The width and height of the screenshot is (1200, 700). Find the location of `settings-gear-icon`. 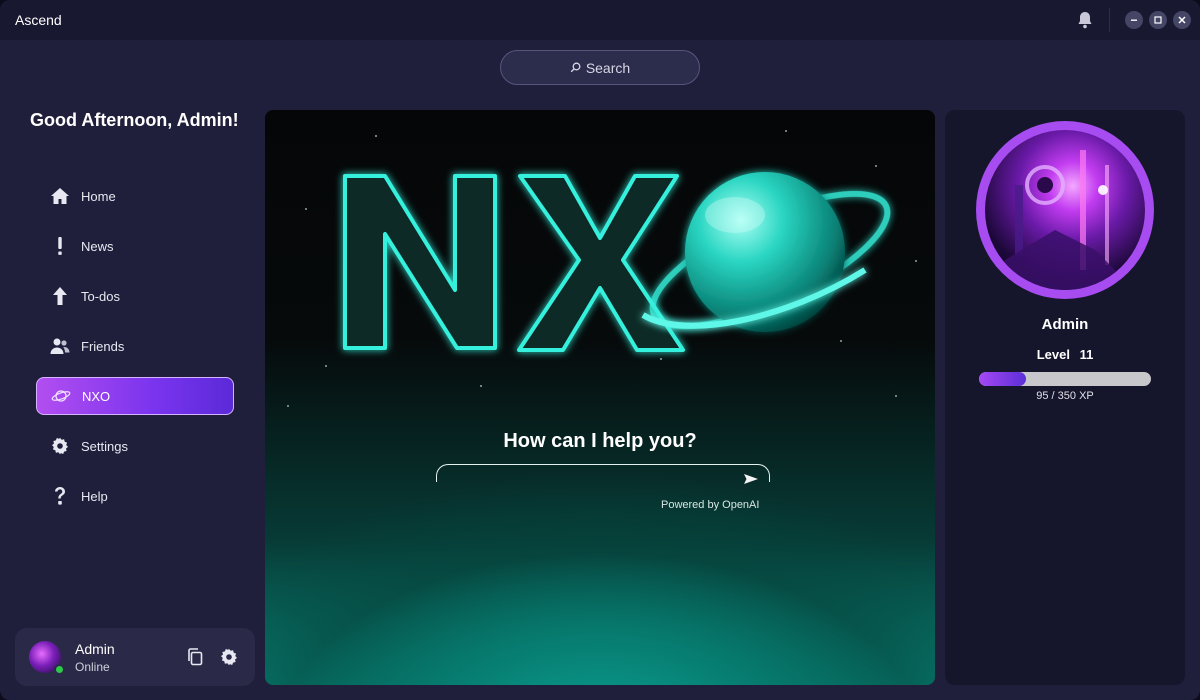

settings-gear-icon is located at coordinates (229, 657).